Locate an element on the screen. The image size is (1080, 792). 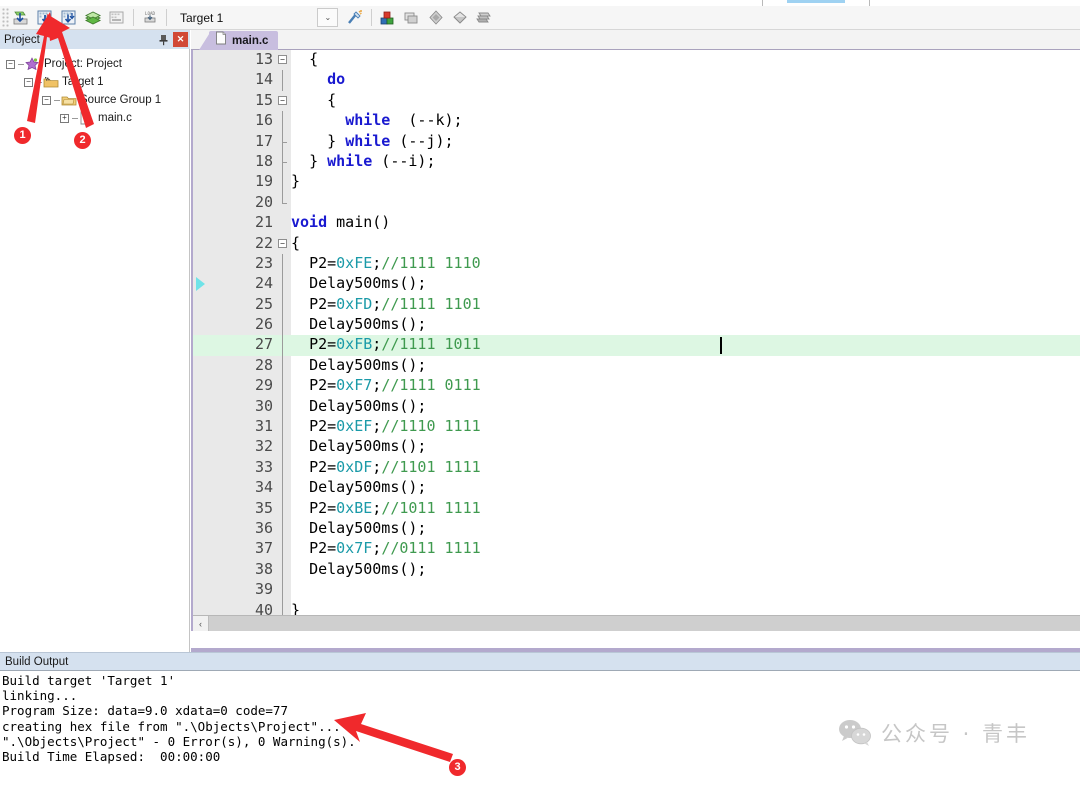
code-token: //1111 1101 is located at coordinates (431, 303).